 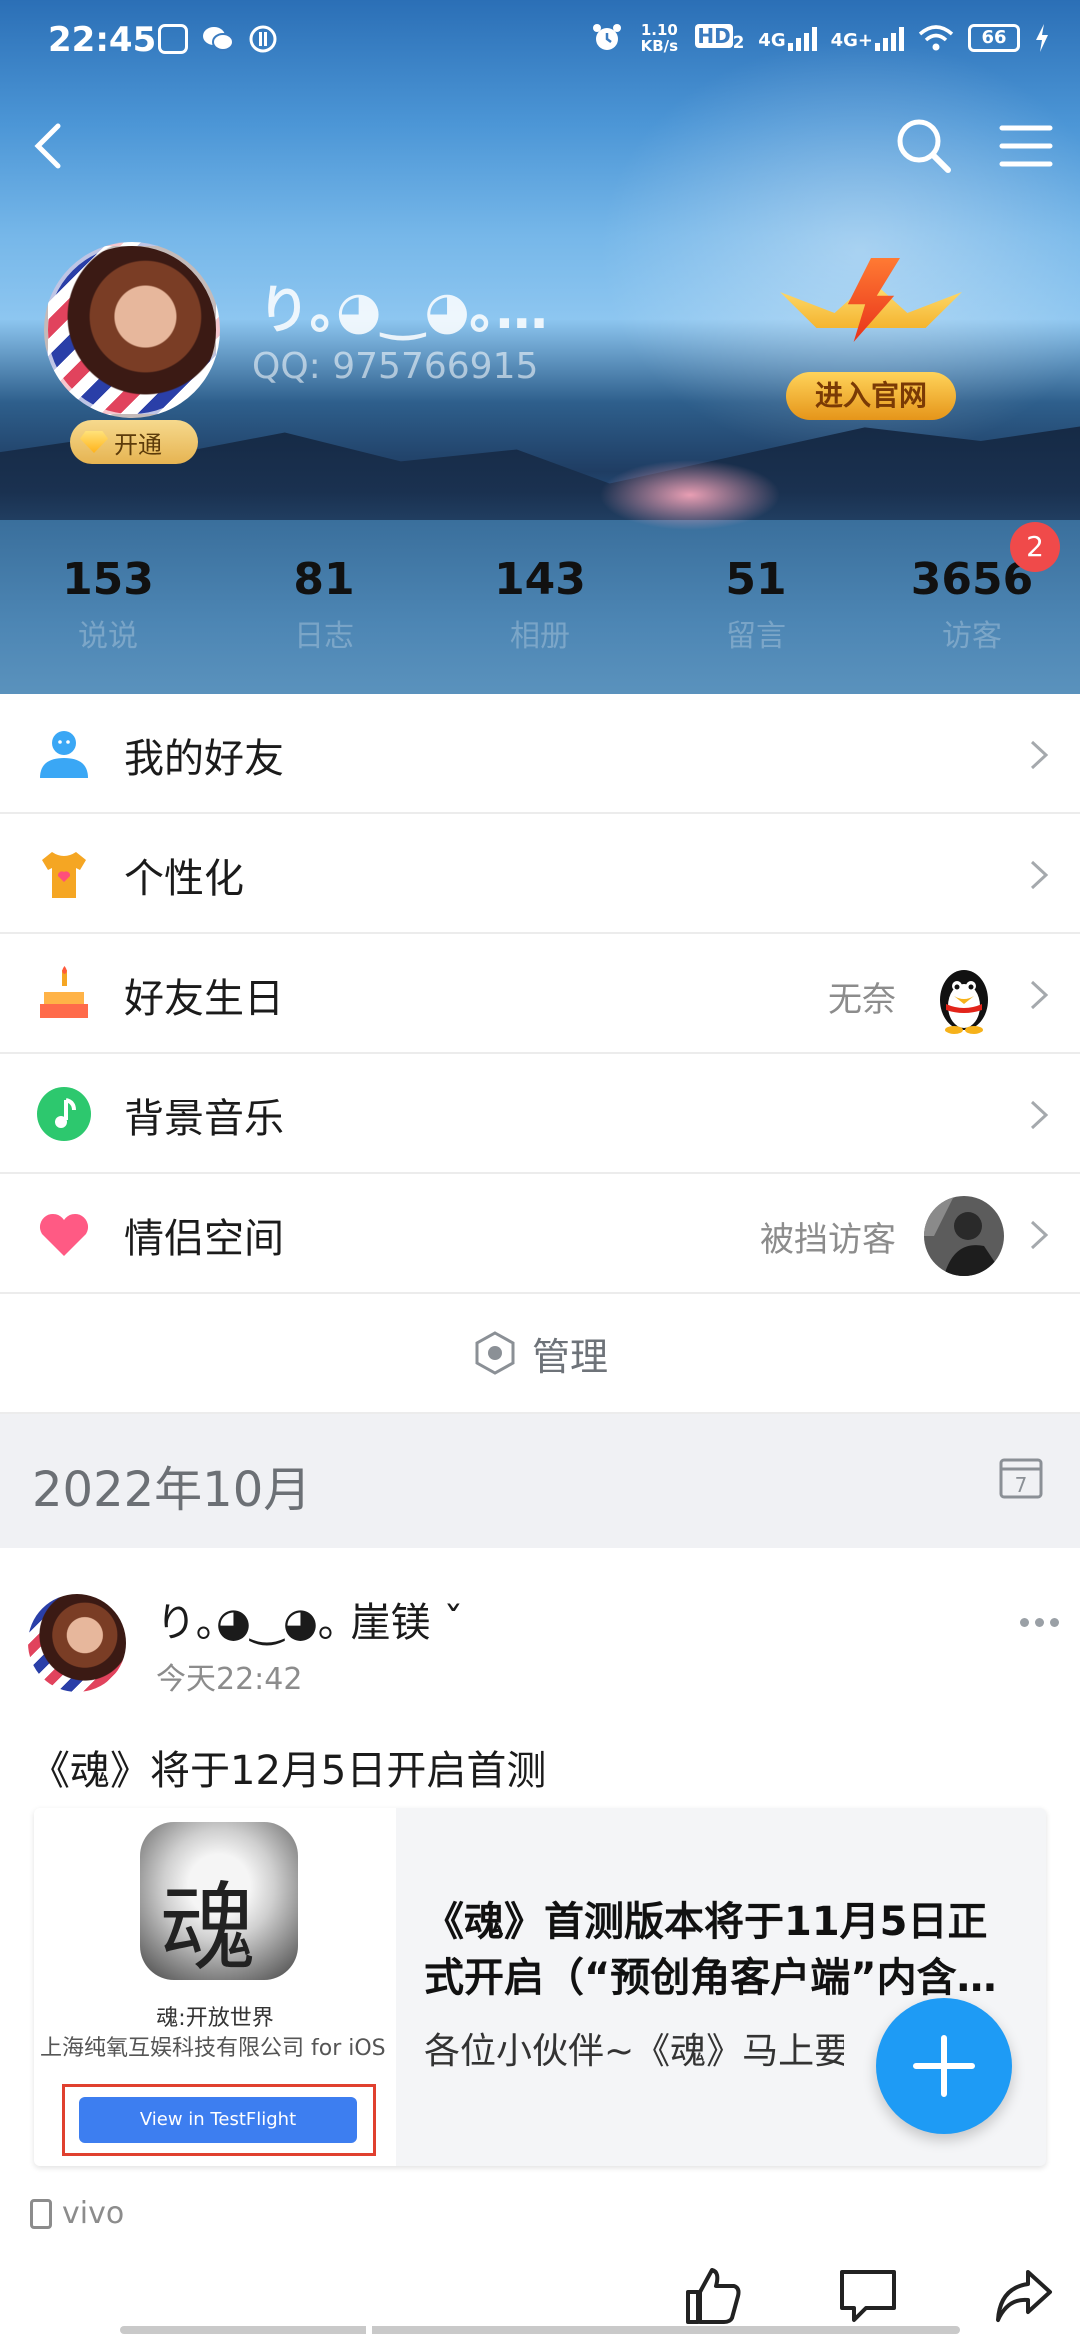 What do you see at coordinates (1039, 1622) in the screenshot?
I see `more-options-icon` at bounding box center [1039, 1622].